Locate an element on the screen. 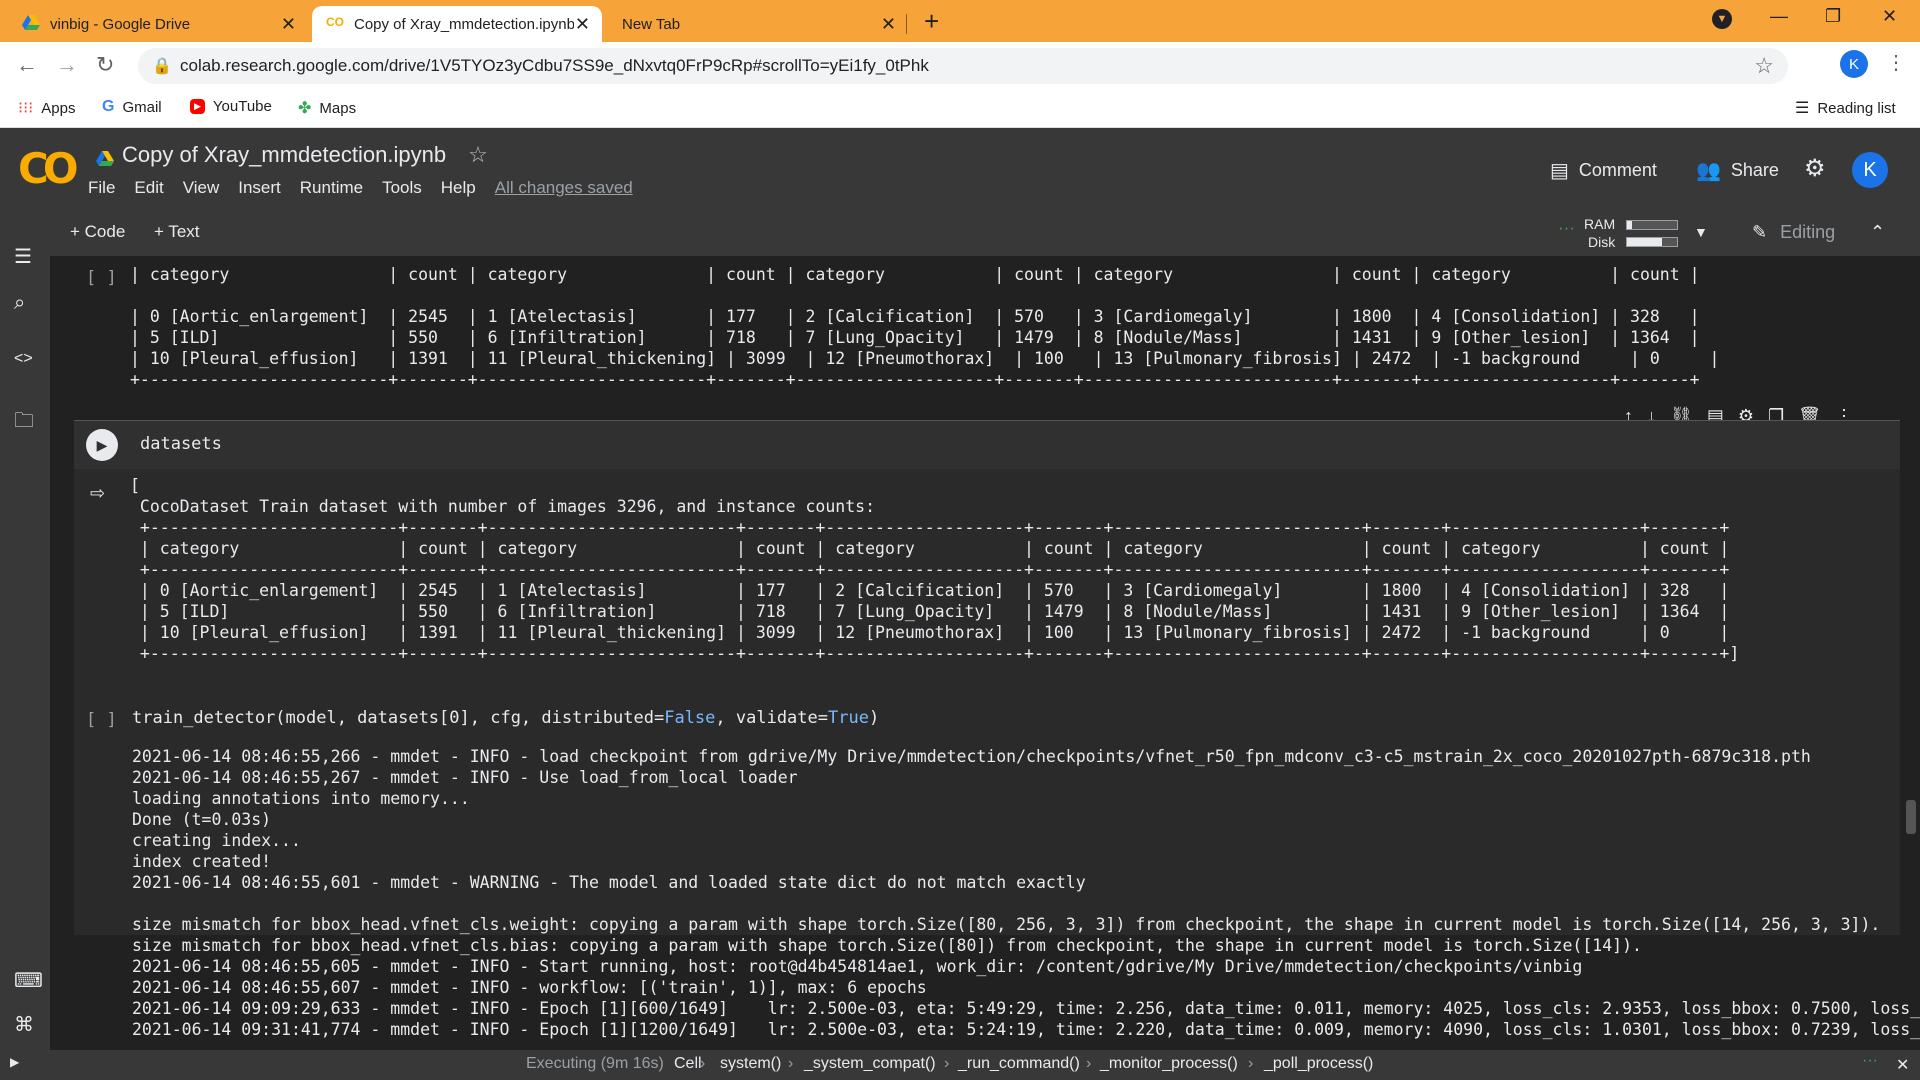 The width and height of the screenshot is (1920, 1080). restore-icon: ❐ is located at coordinates (1833, 16).